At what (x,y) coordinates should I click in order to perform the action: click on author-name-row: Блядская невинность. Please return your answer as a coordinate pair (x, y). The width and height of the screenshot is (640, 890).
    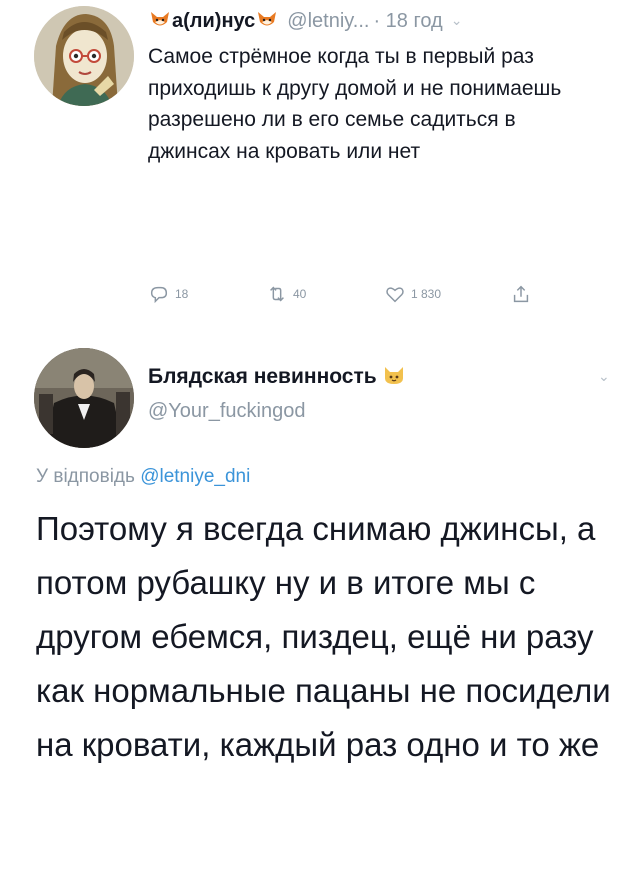
    Looking at the image, I should click on (276, 376).